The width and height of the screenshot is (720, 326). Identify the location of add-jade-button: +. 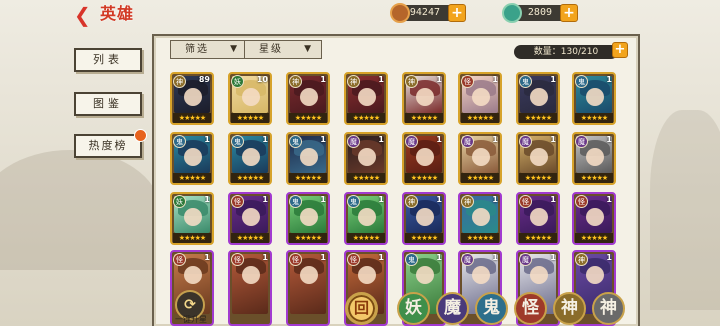
(569, 13).